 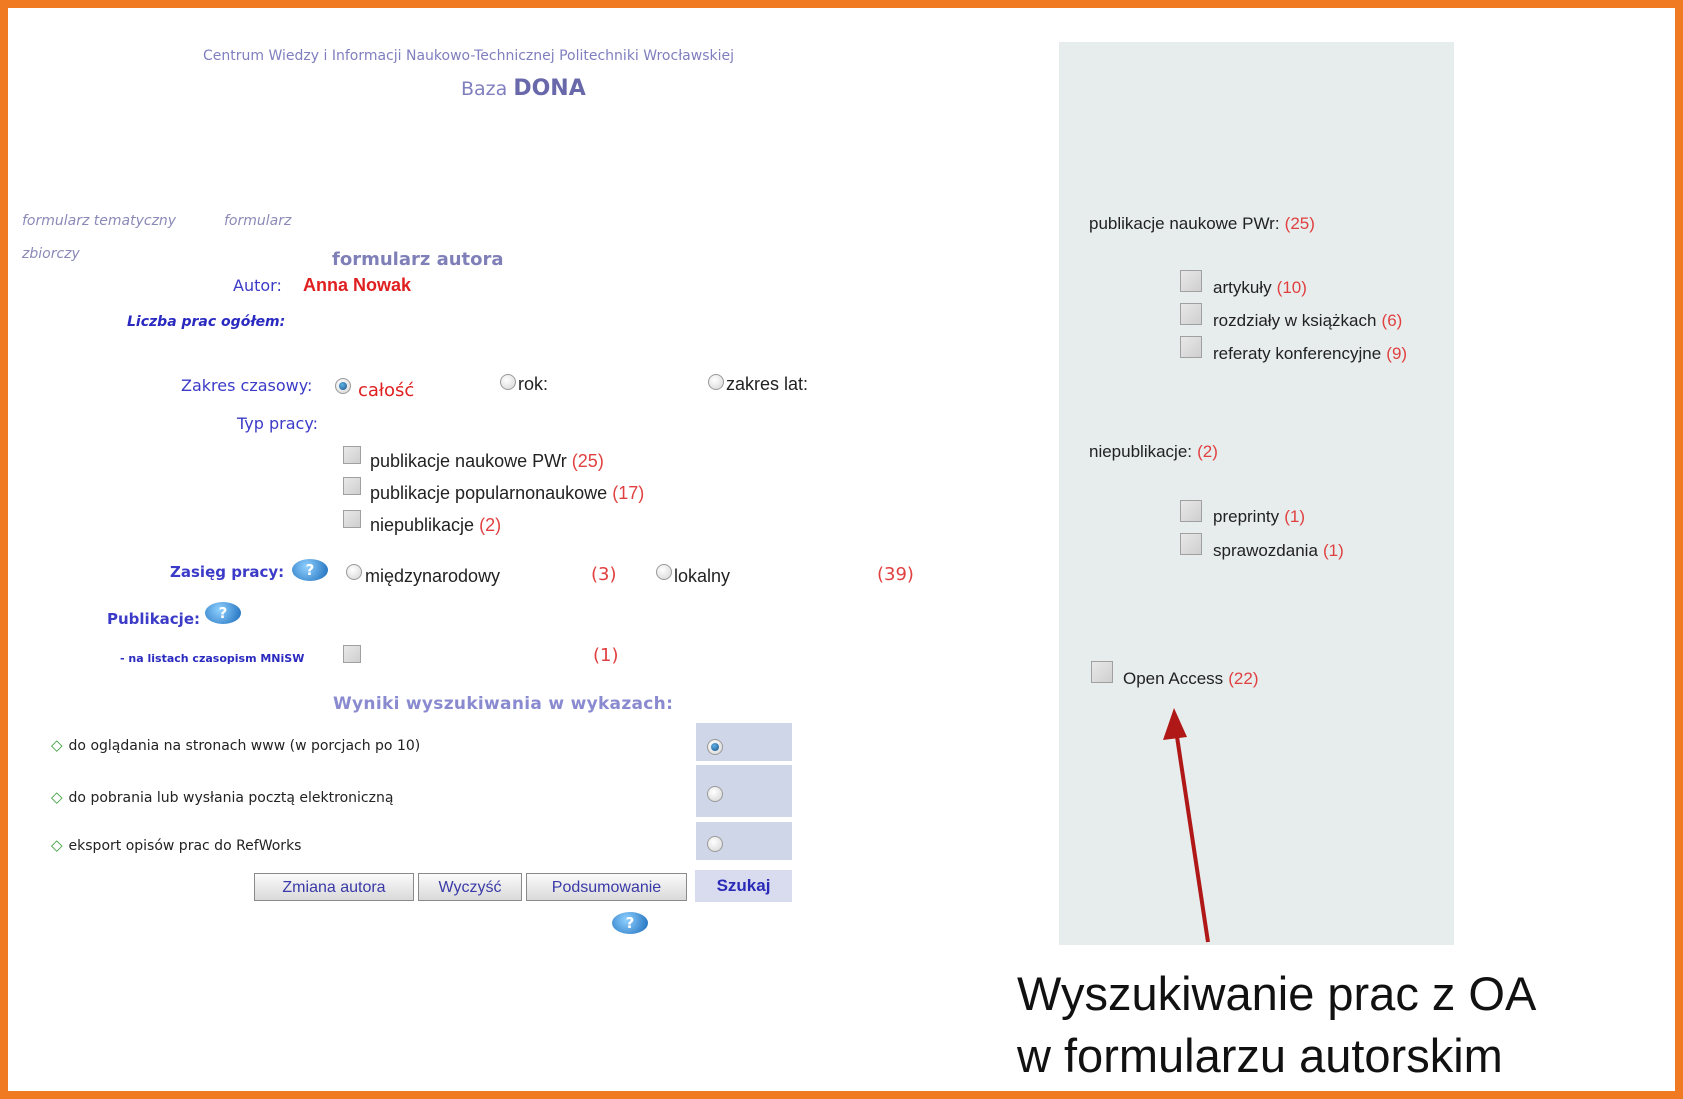 What do you see at coordinates (386, 390) in the screenshot?
I see `radio-calosc-label: całość` at bounding box center [386, 390].